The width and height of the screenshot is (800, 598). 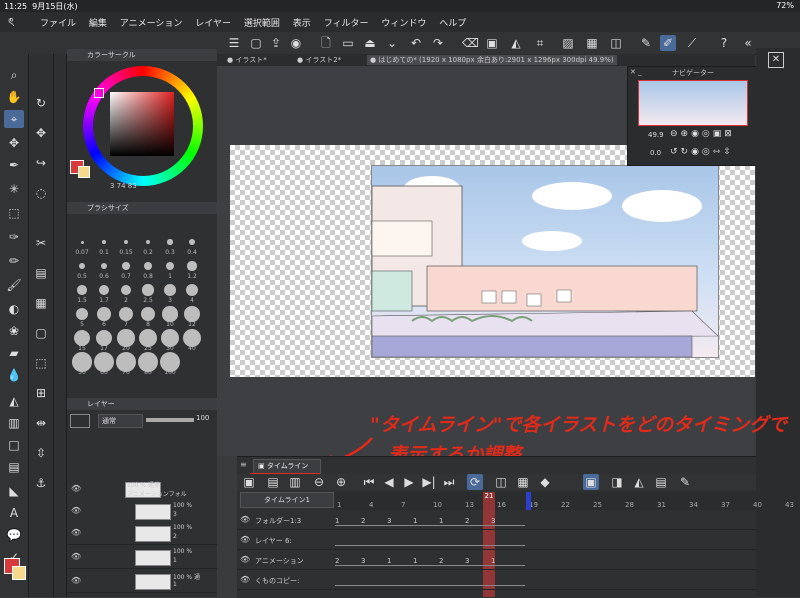 I want to click on sub-tool-scroll, so click(x=60, y=325).